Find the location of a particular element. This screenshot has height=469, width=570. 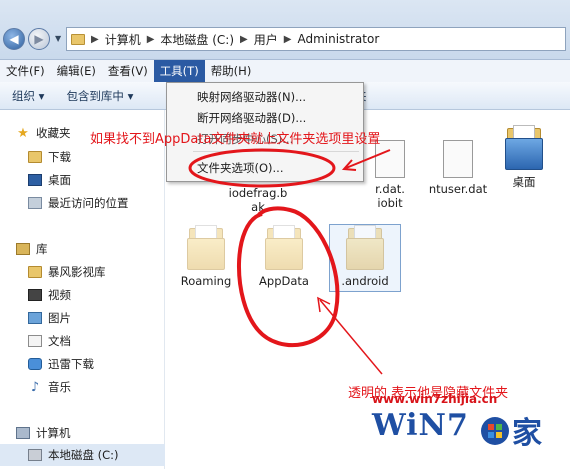

logo-text: WiN7 is located at coordinates (420, 425).